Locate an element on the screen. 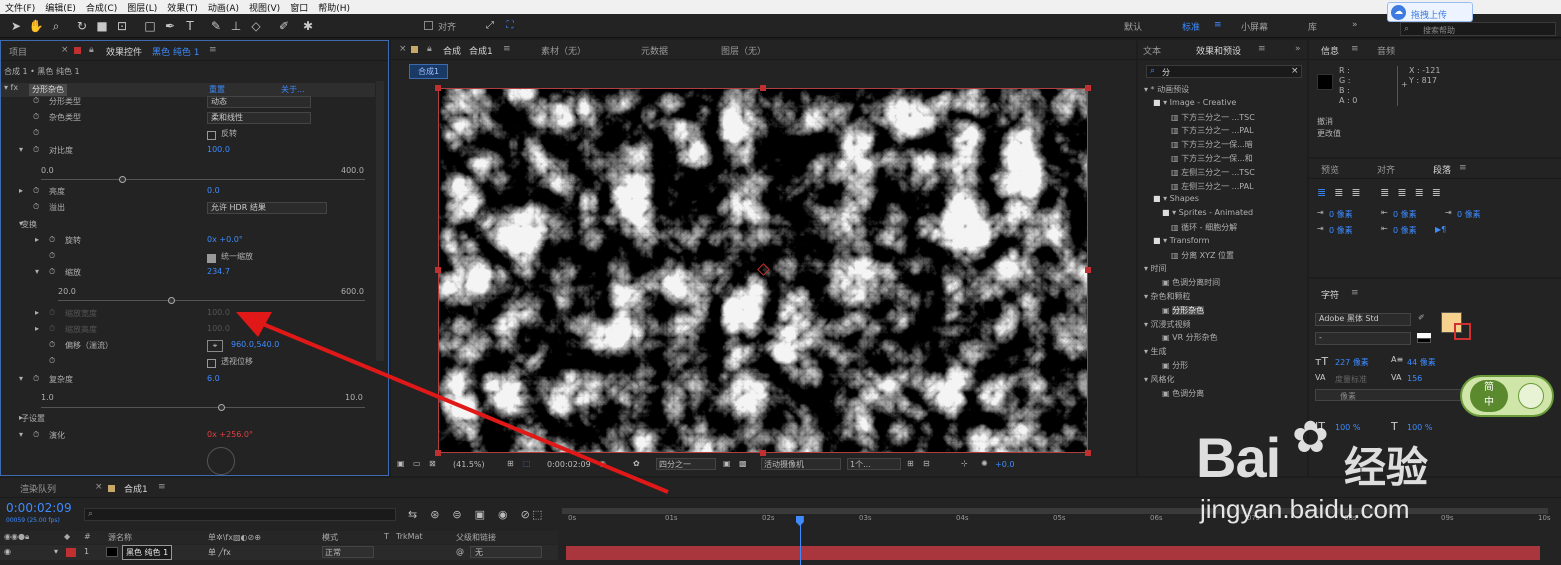 The image size is (1561, 565). layer-row: ◉ ▾ 1 黑色 纯色 1 单 ╱fx 正常 @ 无 is located at coordinates (279, 552).